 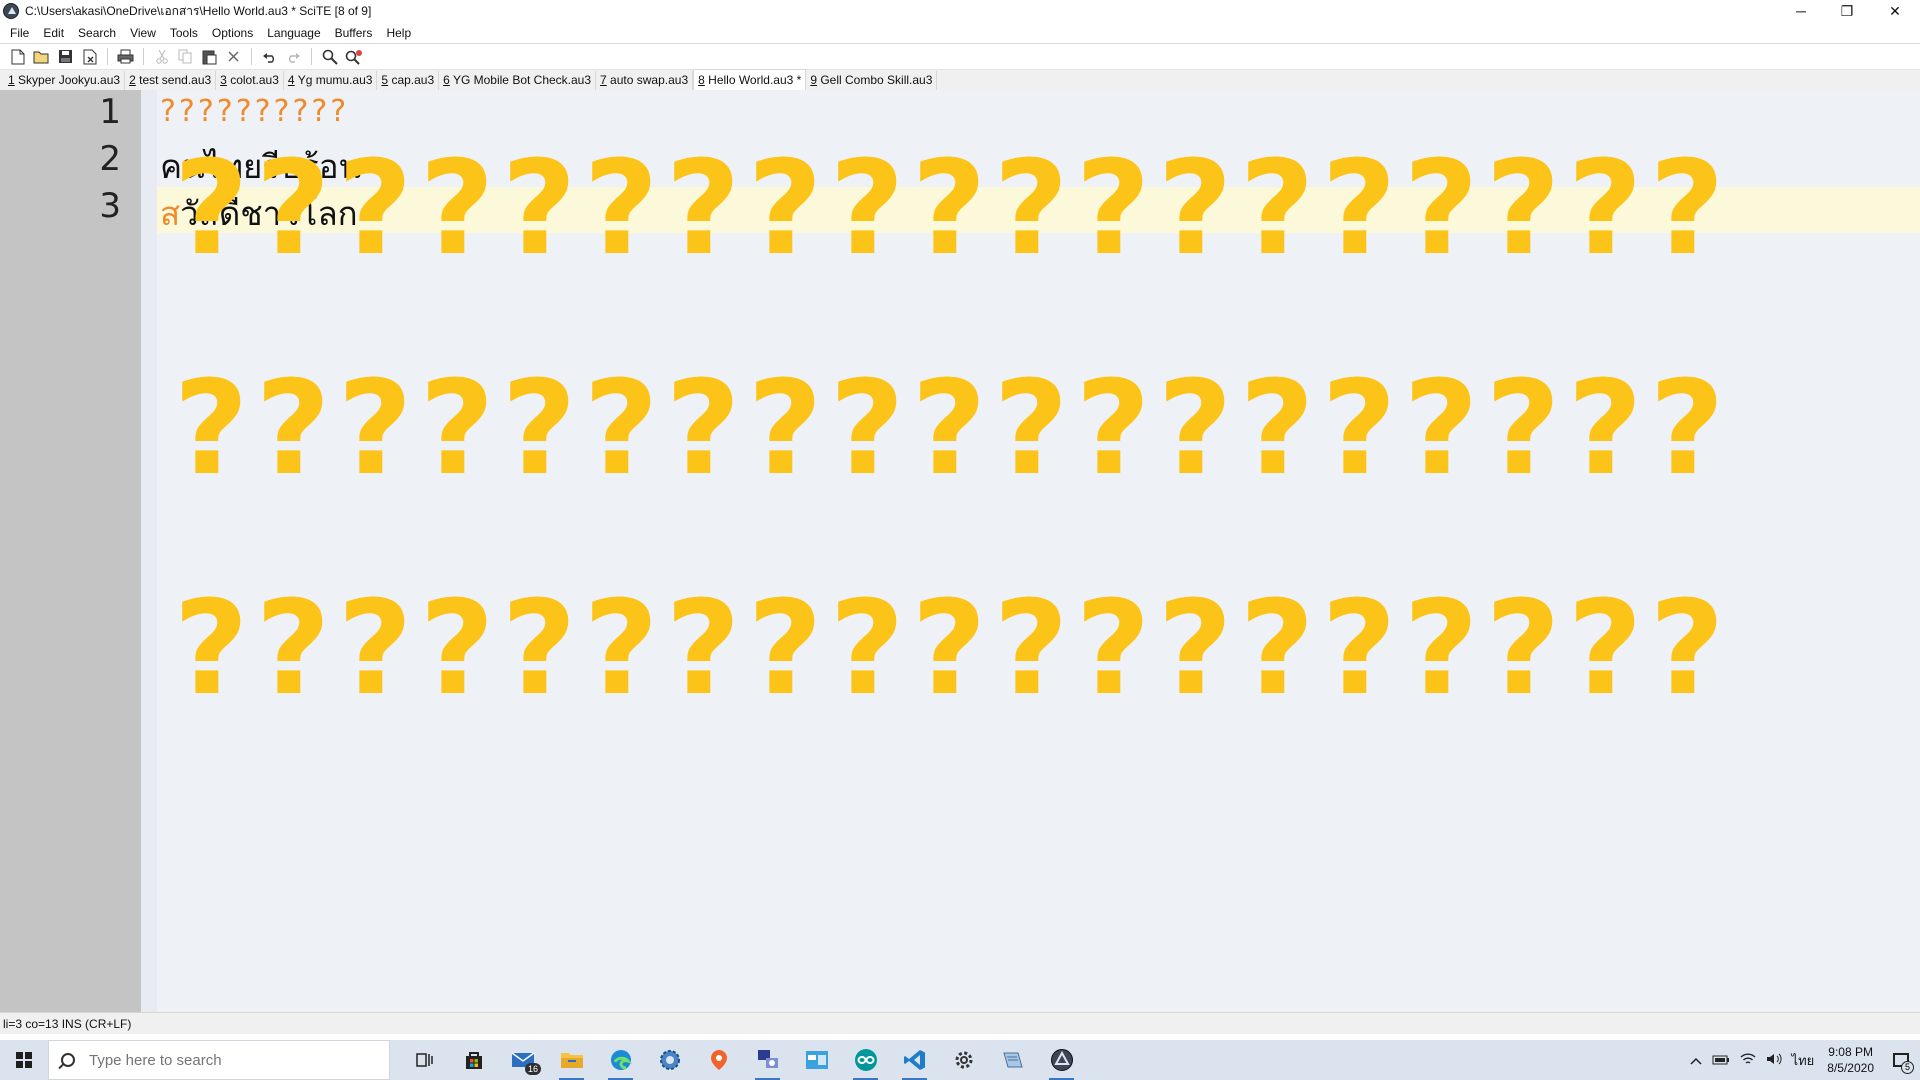 What do you see at coordinates (110, 112) in the screenshot?
I see `line-number: 1` at bounding box center [110, 112].